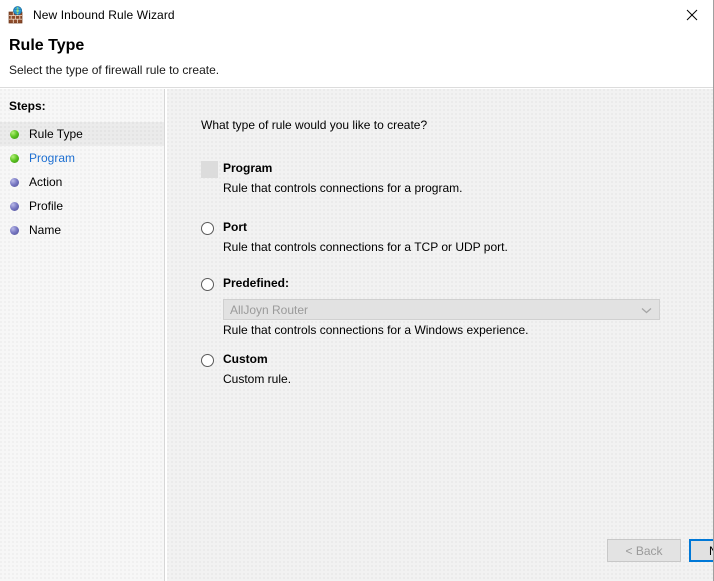 Image resolution: width=714 pixels, height=581 pixels. What do you see at coordinates (257, 379) in the screenshot?
I see `option-description: Custom rule.` at bounding box center [257, 379].